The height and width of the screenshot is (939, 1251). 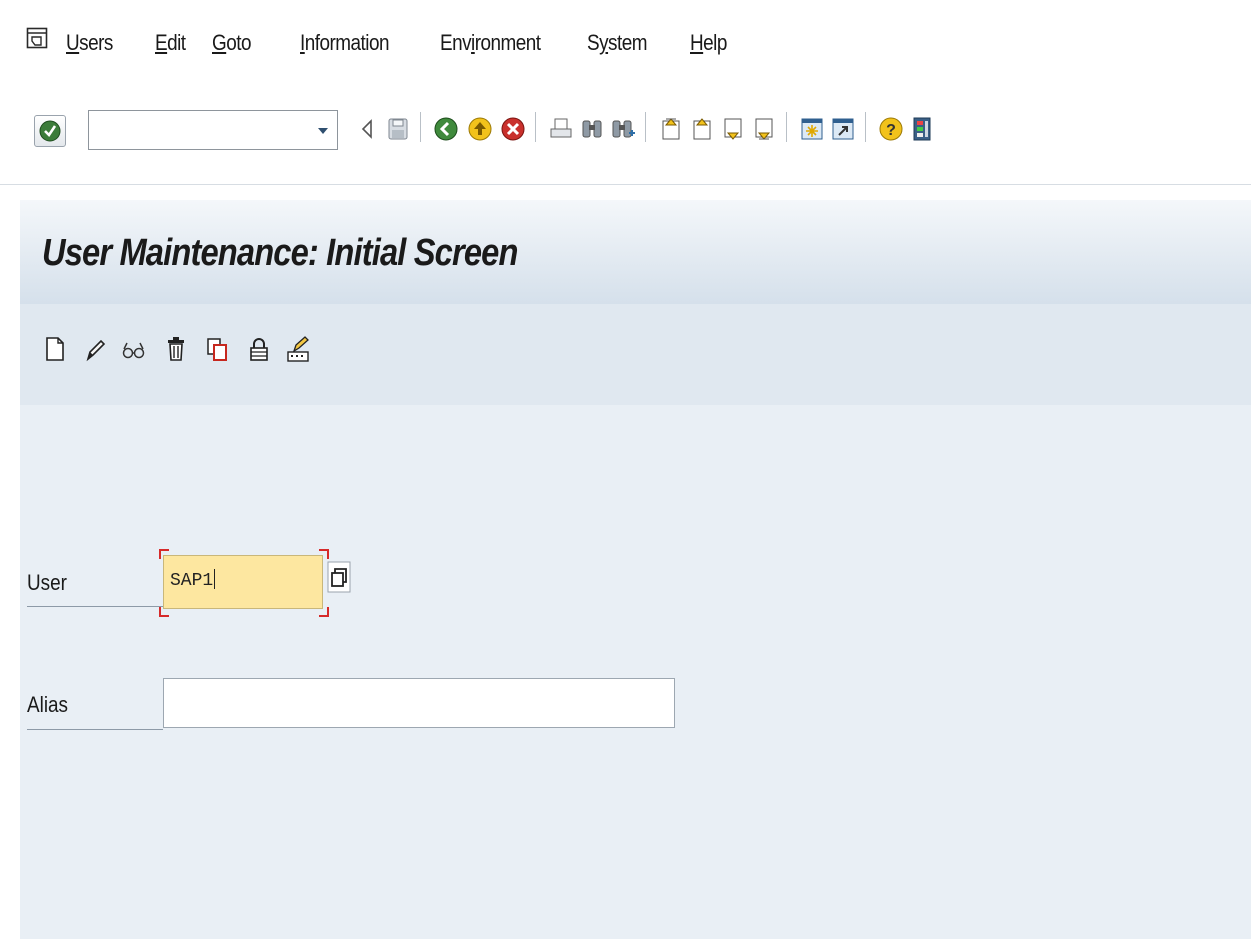 I want to click on user-input: SAP1, so click(x=243, y=582).